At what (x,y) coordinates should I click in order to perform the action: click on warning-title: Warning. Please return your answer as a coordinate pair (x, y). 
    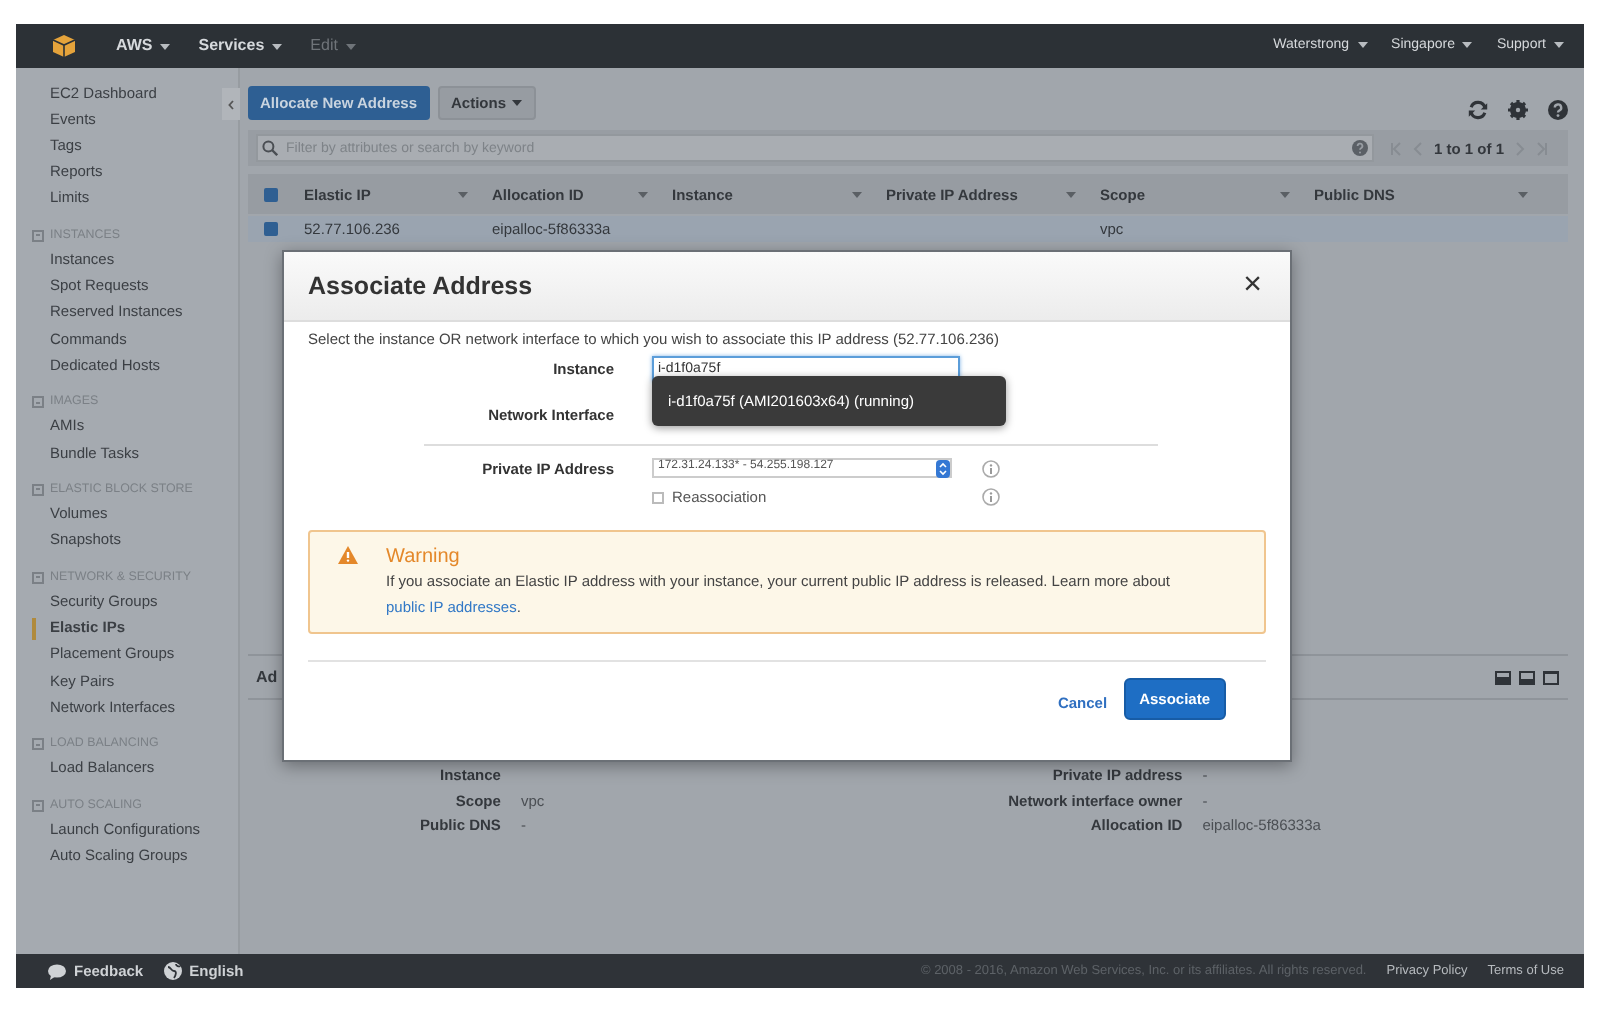
    Looking at the image, I should click on (424, 558).